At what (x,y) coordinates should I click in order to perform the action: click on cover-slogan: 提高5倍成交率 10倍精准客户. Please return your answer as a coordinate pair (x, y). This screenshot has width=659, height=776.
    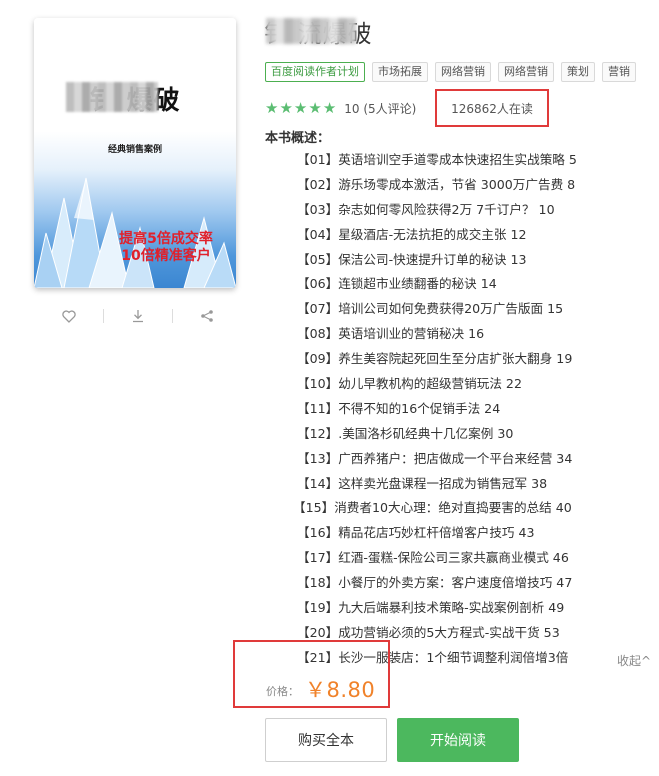
    Looking at the image, I should click on (166, 248).